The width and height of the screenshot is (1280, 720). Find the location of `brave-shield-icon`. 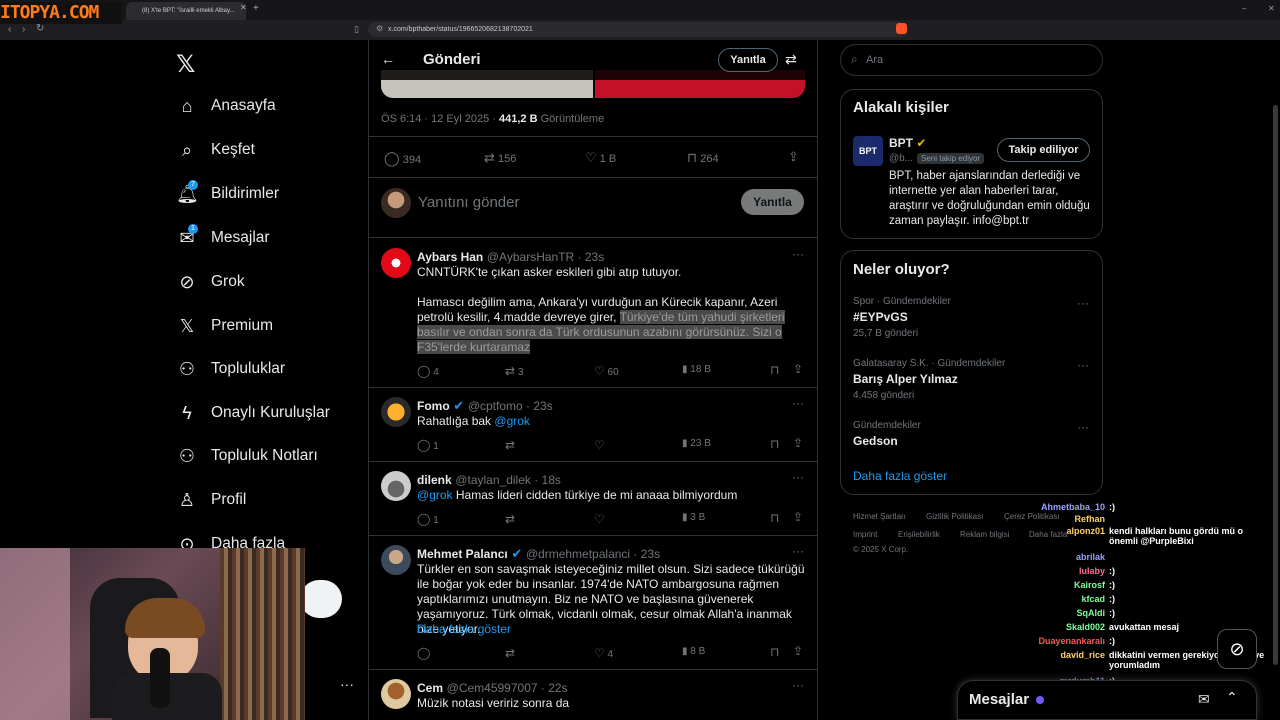

brave-shield-icon is located at coordinates (901, 28).